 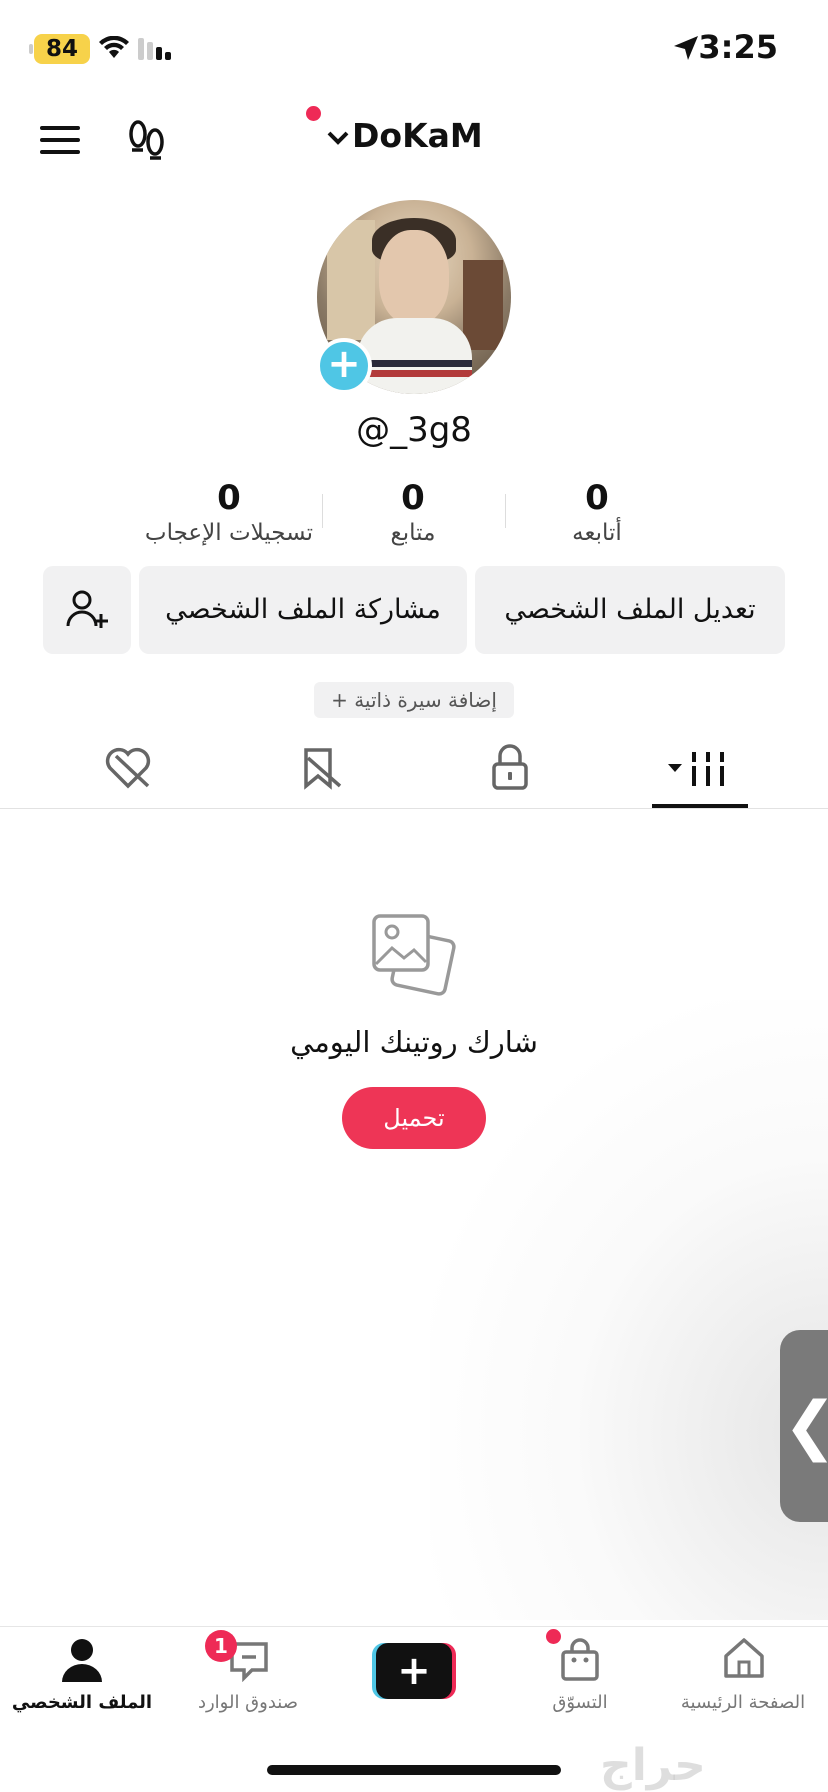 I want to click on watermark: حراج, so click(x=653, y=1765).